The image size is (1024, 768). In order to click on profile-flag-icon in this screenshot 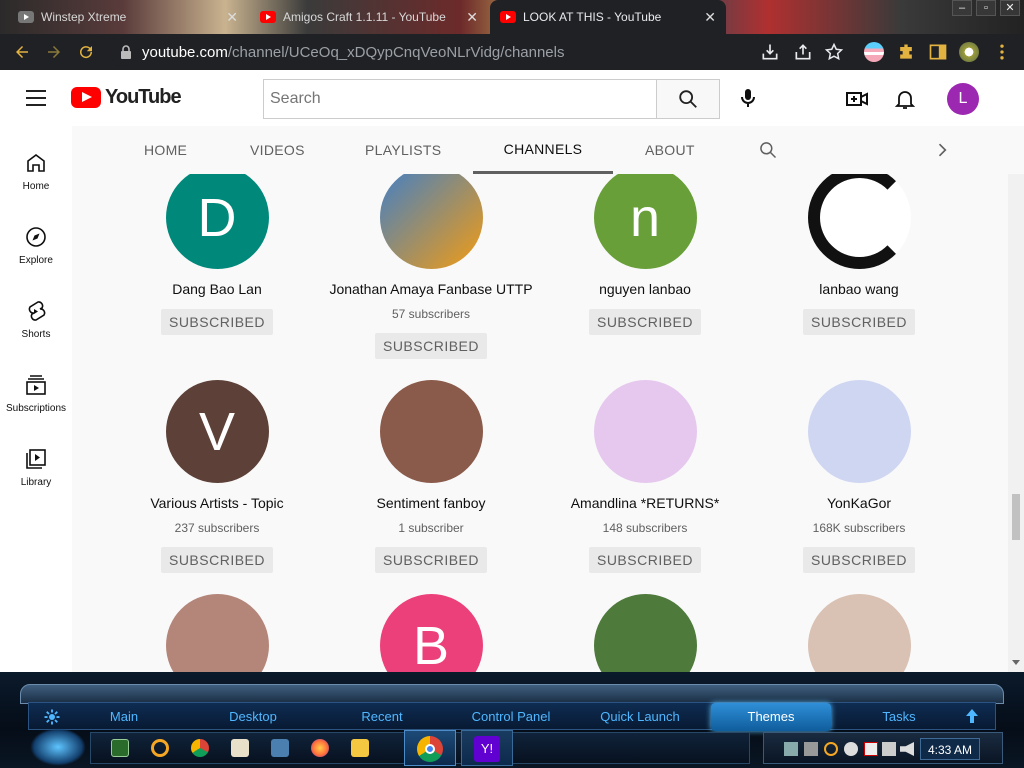, I will do `click(874, 52)`.